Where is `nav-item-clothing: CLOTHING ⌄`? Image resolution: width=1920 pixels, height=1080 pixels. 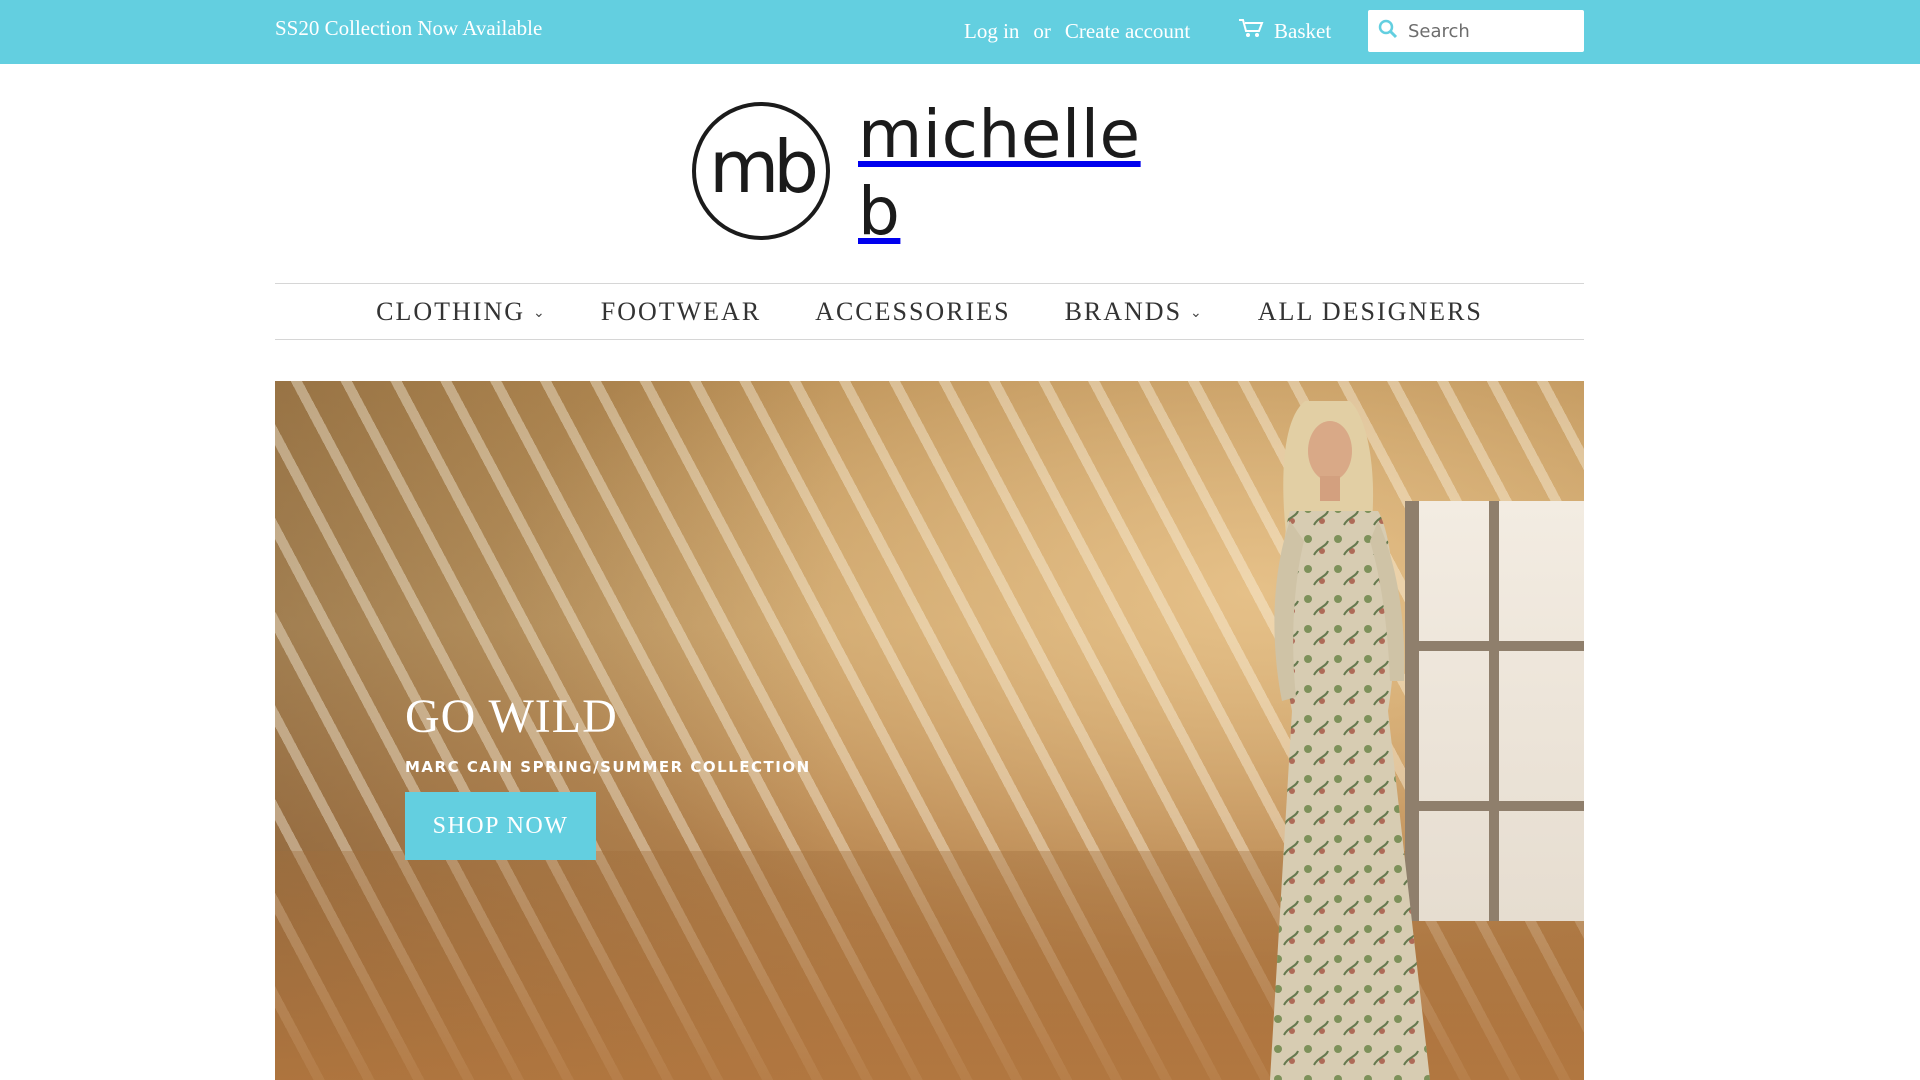
nav-item-clothing: CLOTHING ⌄ is located at coordinates (461, 311).